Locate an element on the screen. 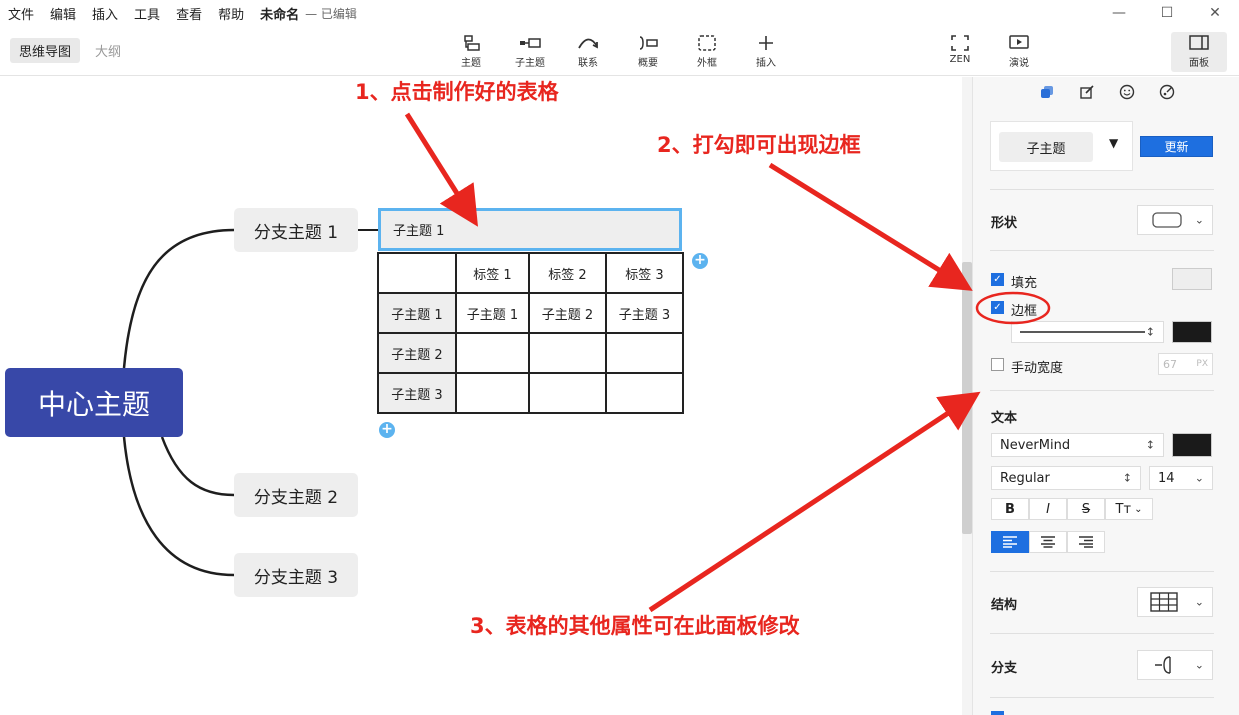  maximize-icon: ☐ is located at coordinates (1167, 13).